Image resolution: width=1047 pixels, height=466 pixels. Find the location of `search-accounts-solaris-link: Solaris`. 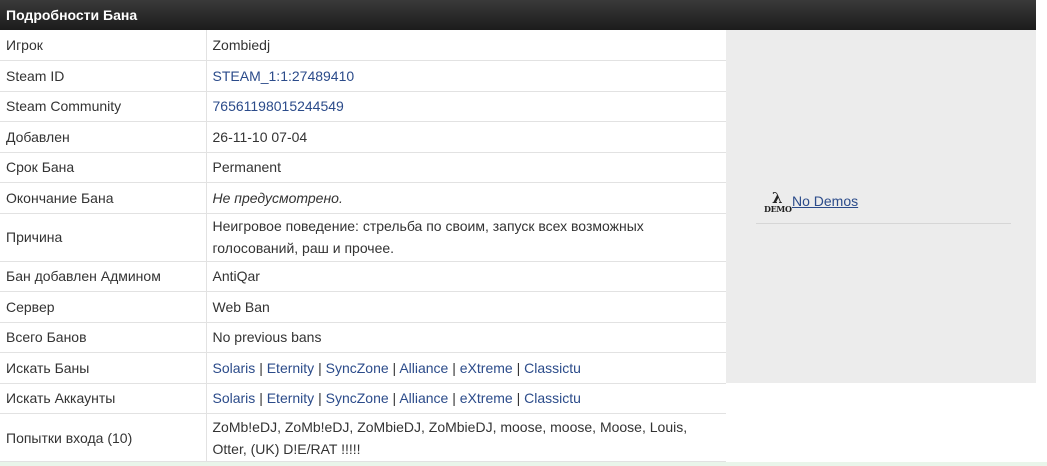

search-accounts-solaris-link: Solaris is located at coordinates (234, 398).